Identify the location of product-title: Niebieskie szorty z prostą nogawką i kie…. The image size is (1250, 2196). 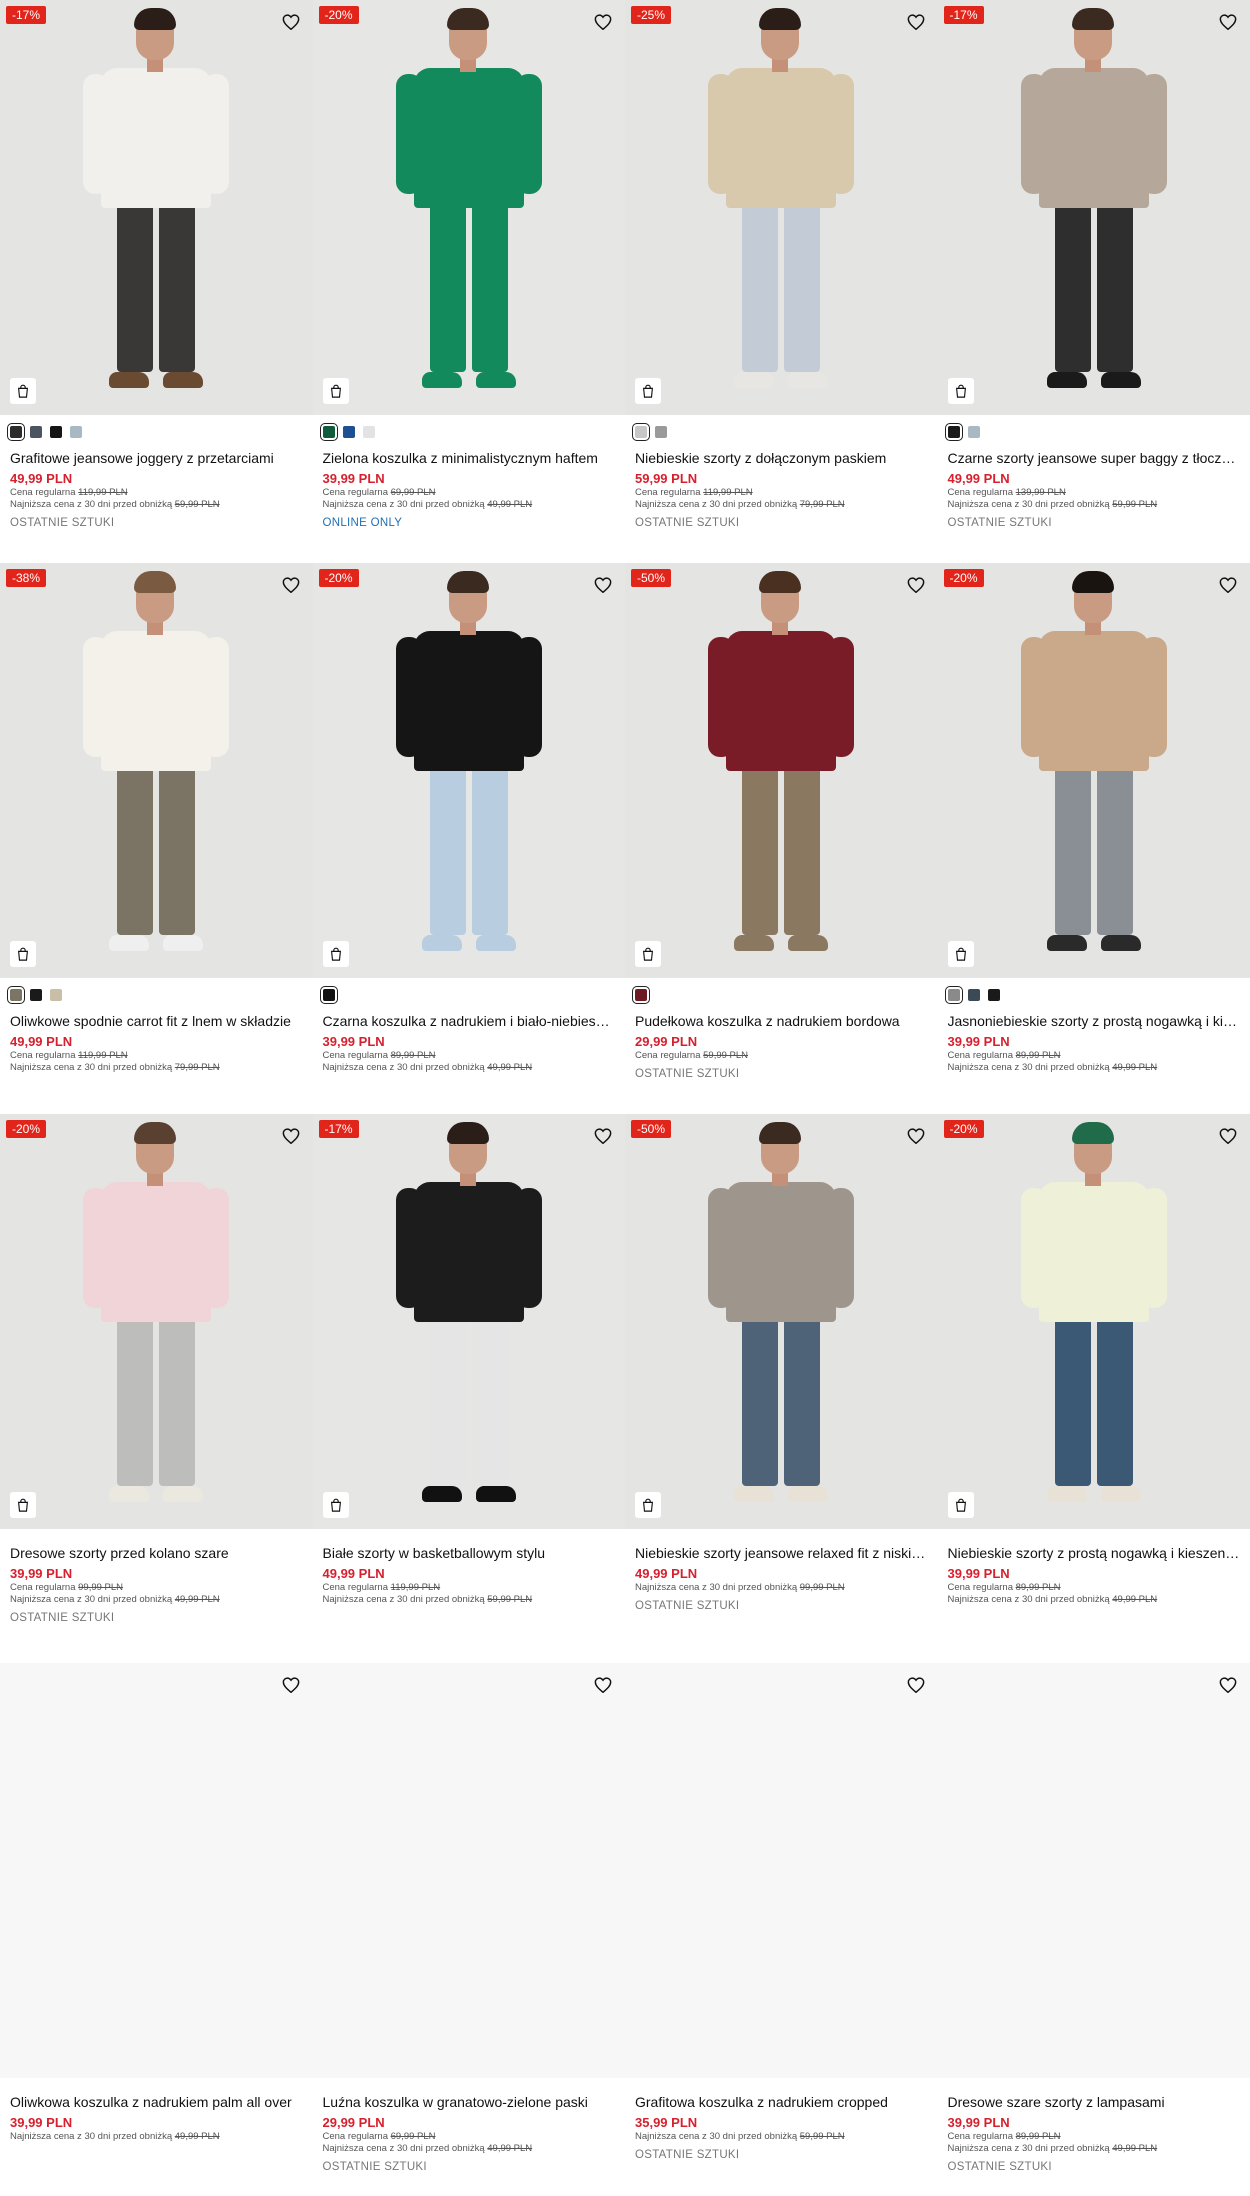
(1094, 1553).